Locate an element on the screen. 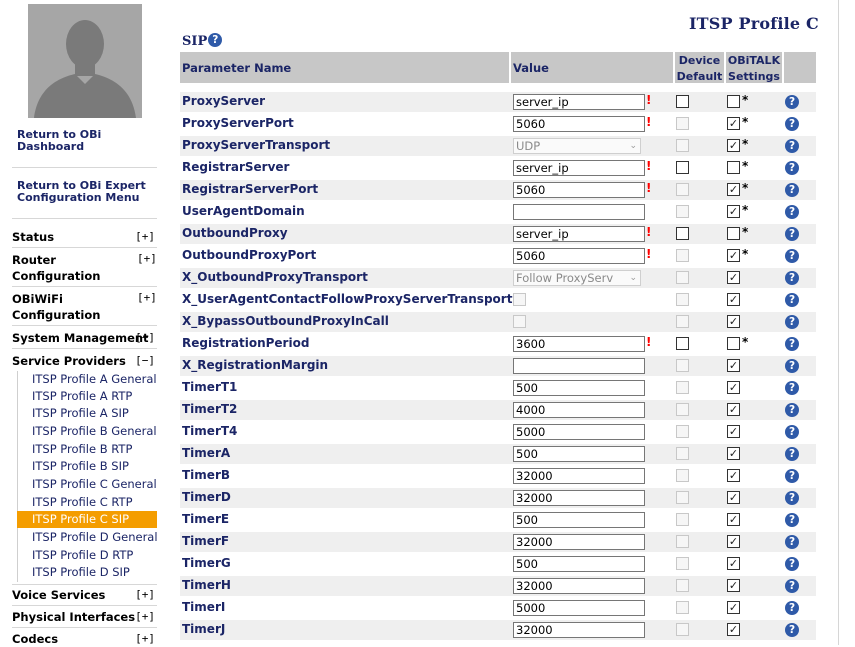  sidebar-section-service-providers: Service Providers [−] is located at coordinates (84, 361).